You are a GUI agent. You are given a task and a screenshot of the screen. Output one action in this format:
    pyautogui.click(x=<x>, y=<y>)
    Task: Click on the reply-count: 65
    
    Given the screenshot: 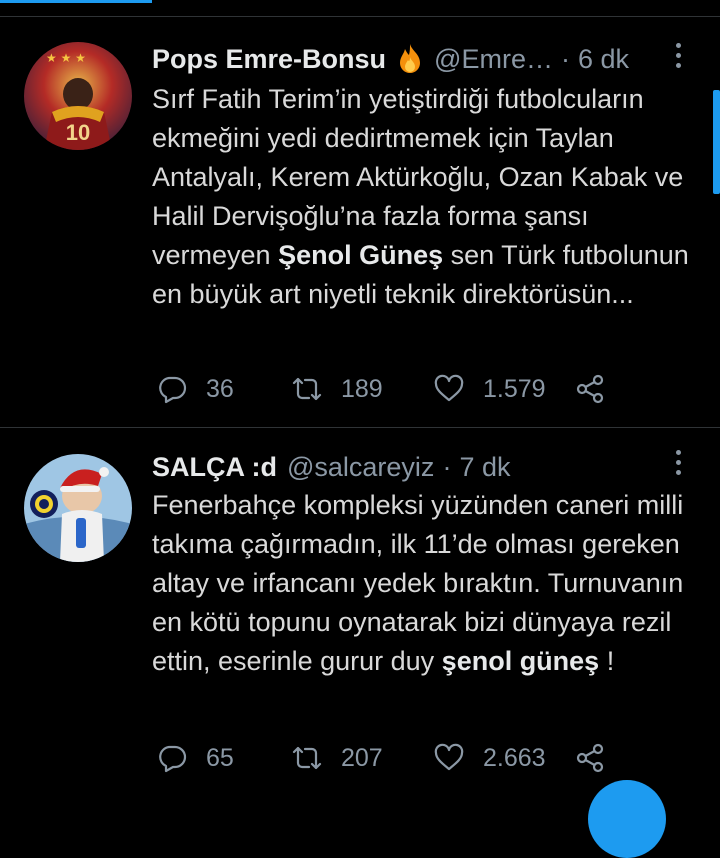 What is the action you would take?
    pyautogui.click(x=220, y=757)
    